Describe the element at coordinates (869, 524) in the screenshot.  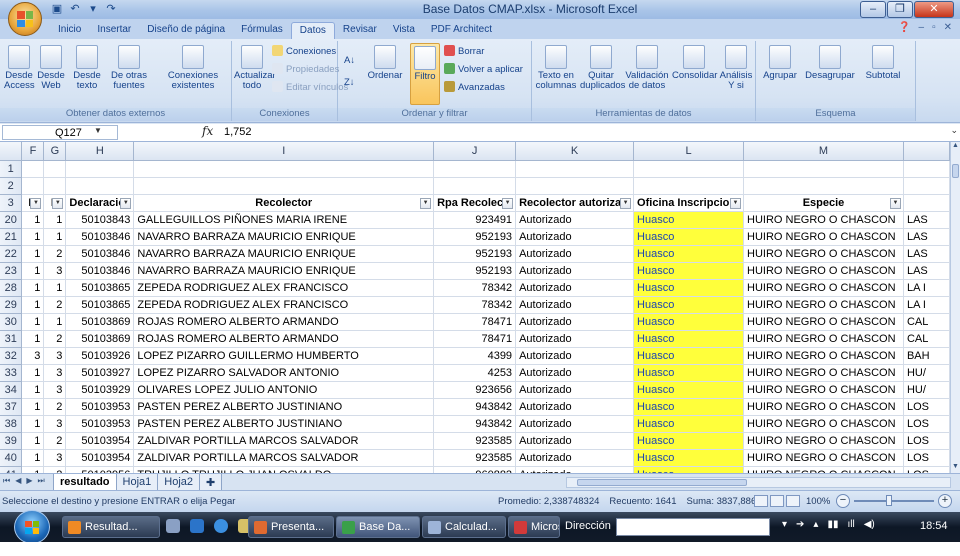
I see `volume-icon: ◀)` at that location.